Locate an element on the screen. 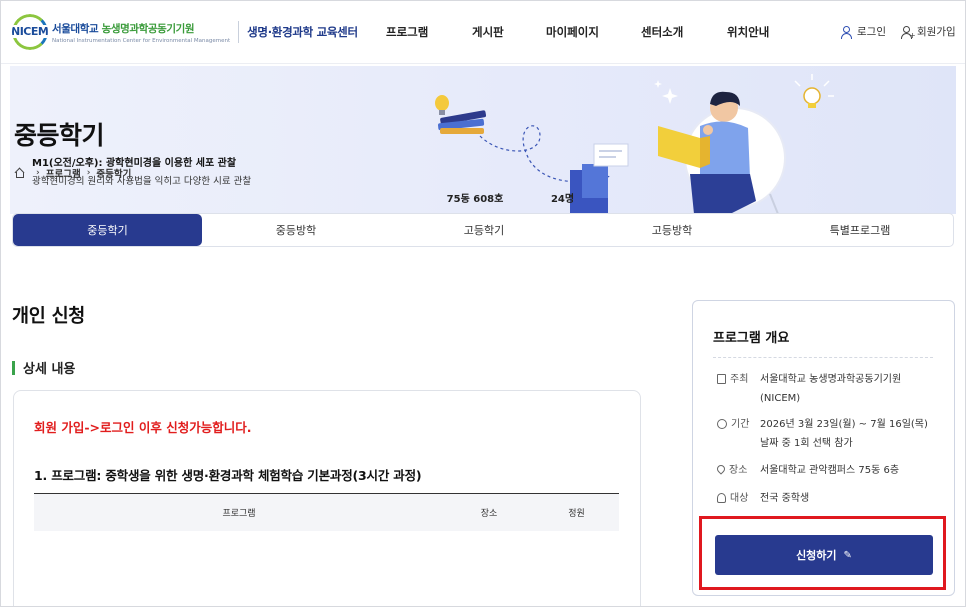  nicem-logo-mark: NICEM is located at coordinates (30, 32).